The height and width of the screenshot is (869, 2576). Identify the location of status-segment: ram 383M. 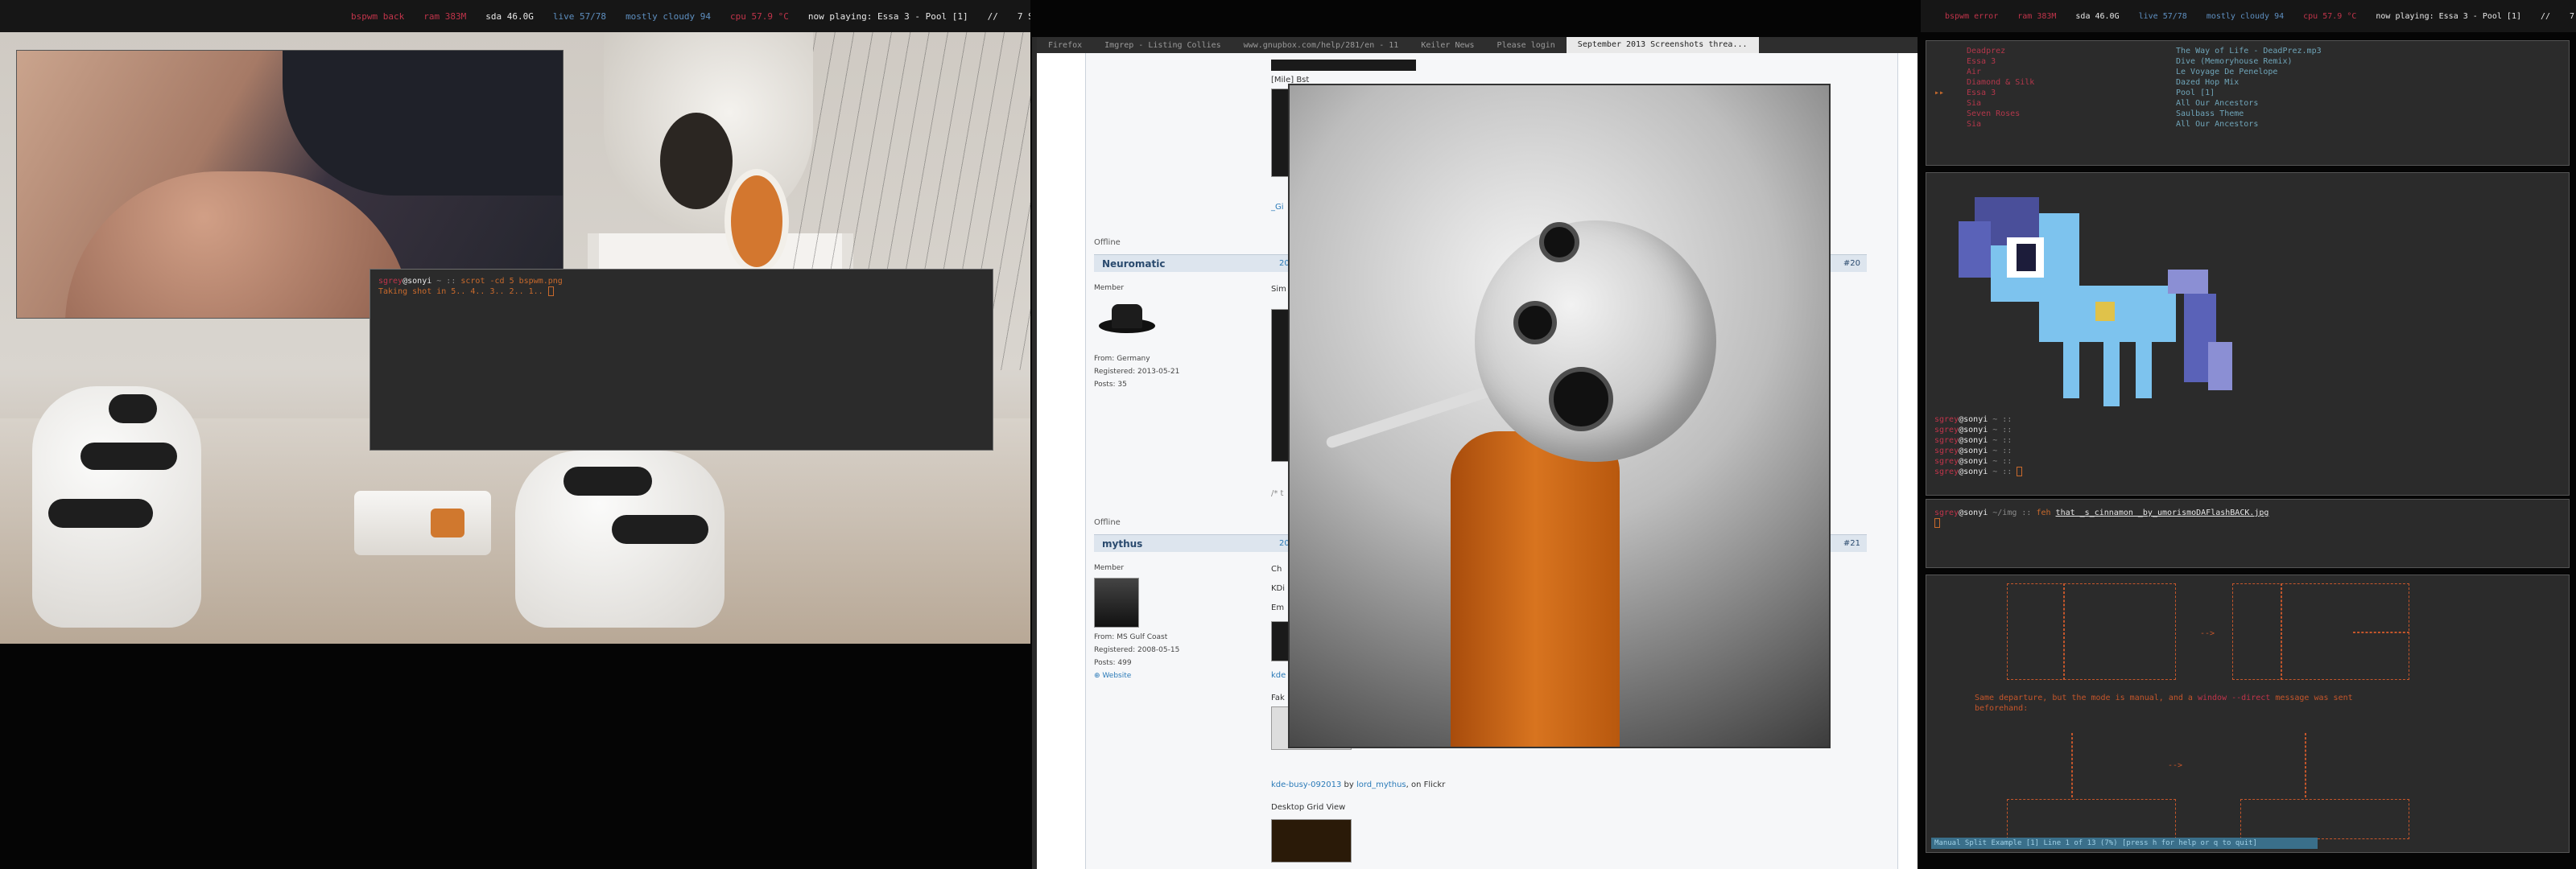
(445, 16).